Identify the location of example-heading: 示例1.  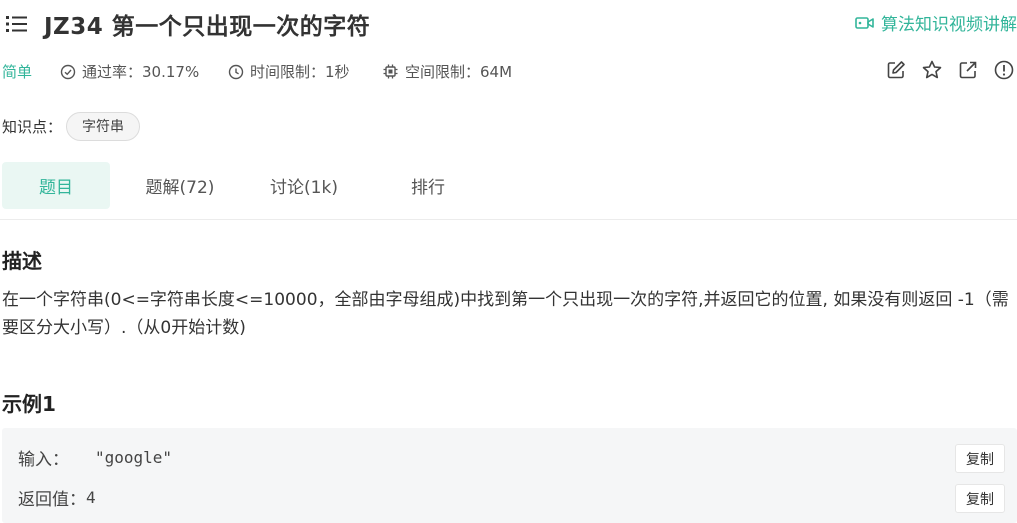
(29, 404).